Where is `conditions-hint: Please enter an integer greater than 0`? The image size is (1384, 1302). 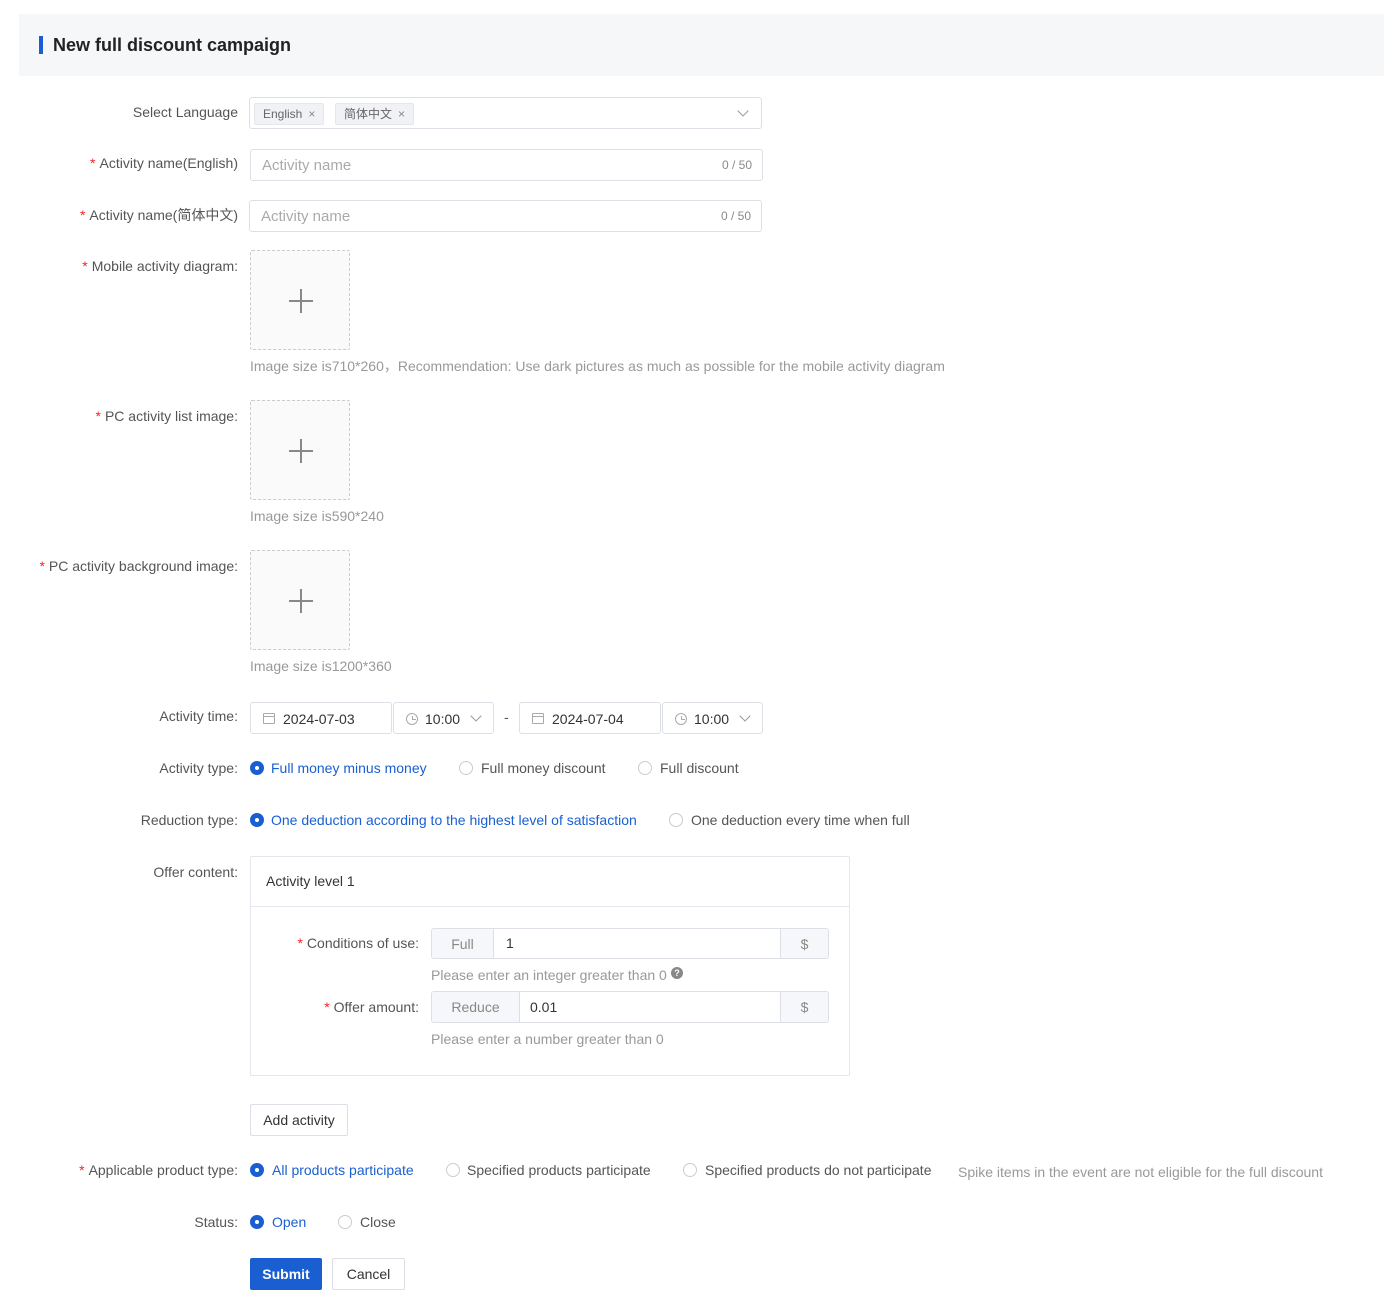
conditions-hint: Please enter an integer greater than 0 is located at coordinates (549, 975).